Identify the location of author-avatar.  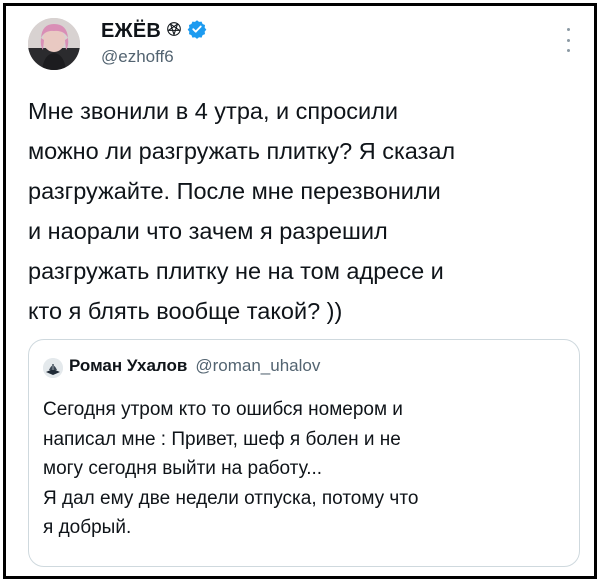
(54, 44).